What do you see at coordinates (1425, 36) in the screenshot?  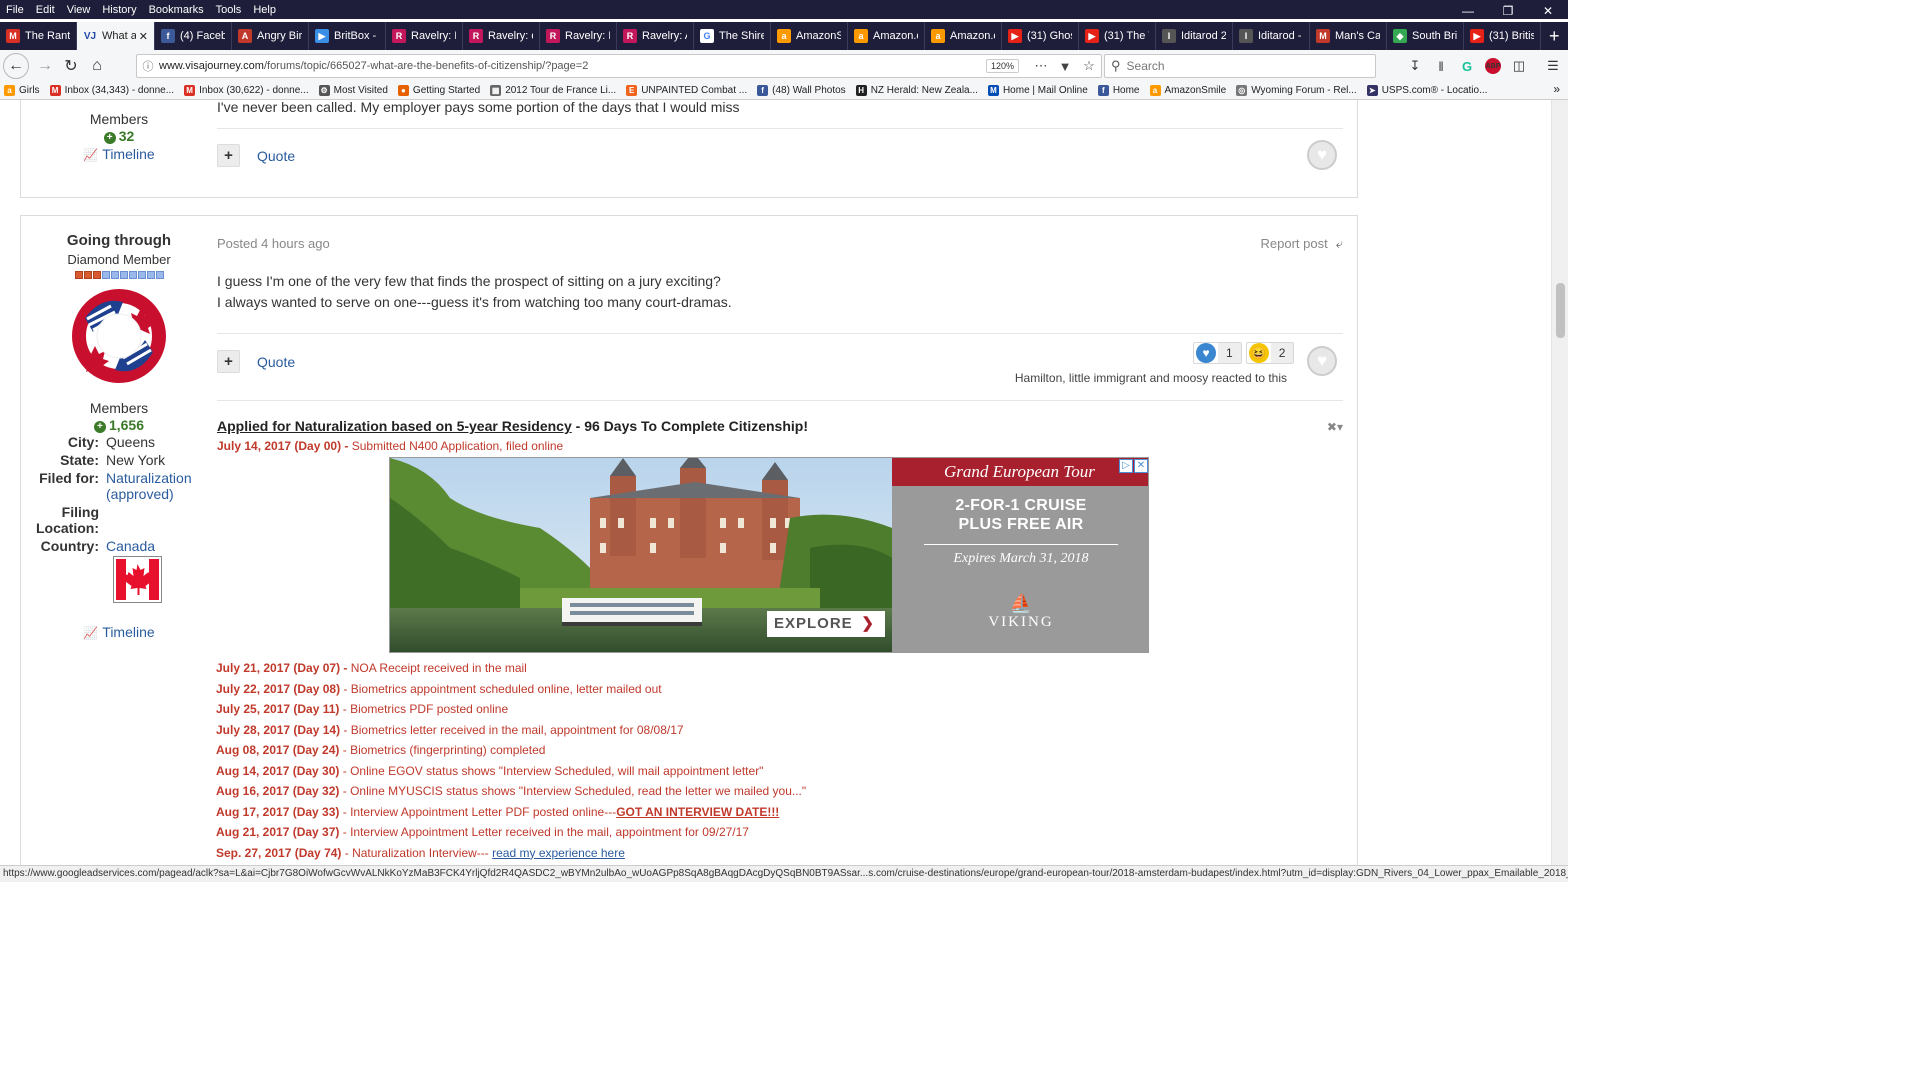 I see `browser-tab: ◆ South Bri` at bounding box center [1425, 36].